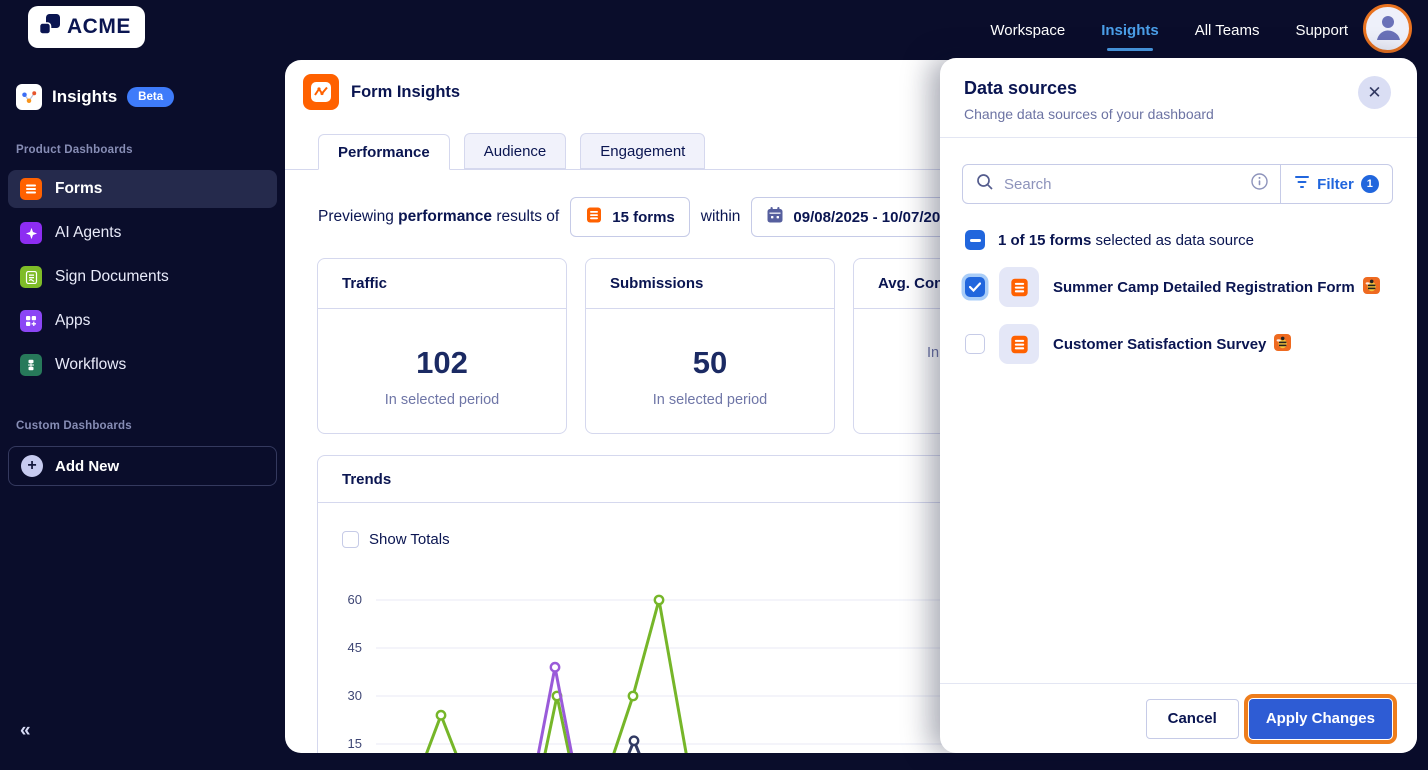 This screenshot has width=1428, height=770. Describe the element at coordinates (142, 85) in the screenshot. I see `sidebar-app-row: Insights Beta` at that location.